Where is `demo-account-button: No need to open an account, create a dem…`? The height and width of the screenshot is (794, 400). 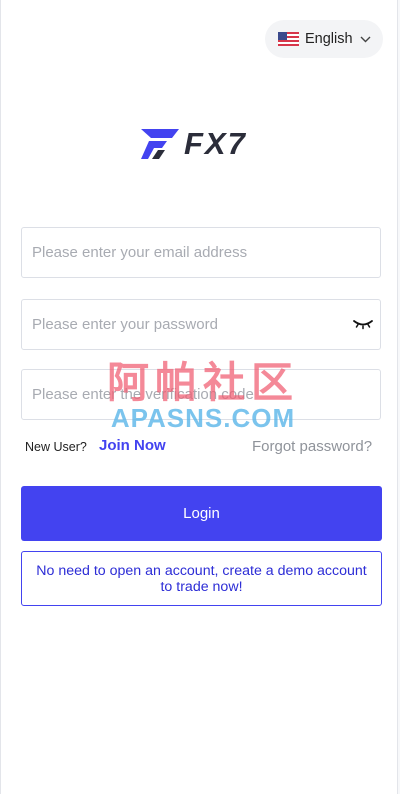
demo-account-button: No need to open an account, create a dem… is located at coordinates (201, 578).